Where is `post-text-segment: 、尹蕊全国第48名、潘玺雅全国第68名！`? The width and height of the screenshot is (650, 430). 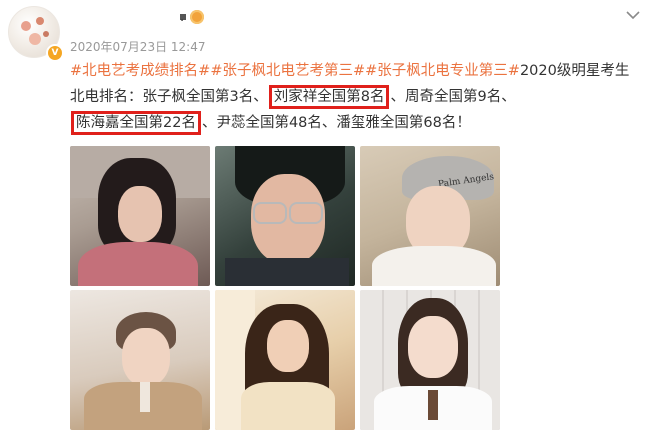 post-text-segment: 、尹蕊全国第48名、潘玺雅全国第68名！ is located at coordinates (336, 123).